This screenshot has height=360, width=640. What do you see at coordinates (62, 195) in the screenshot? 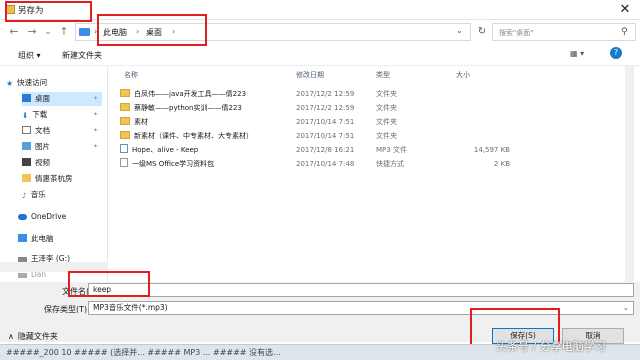
I see `sidebar-item-music: ♪ 音乐` at bounding box center [62, 195].